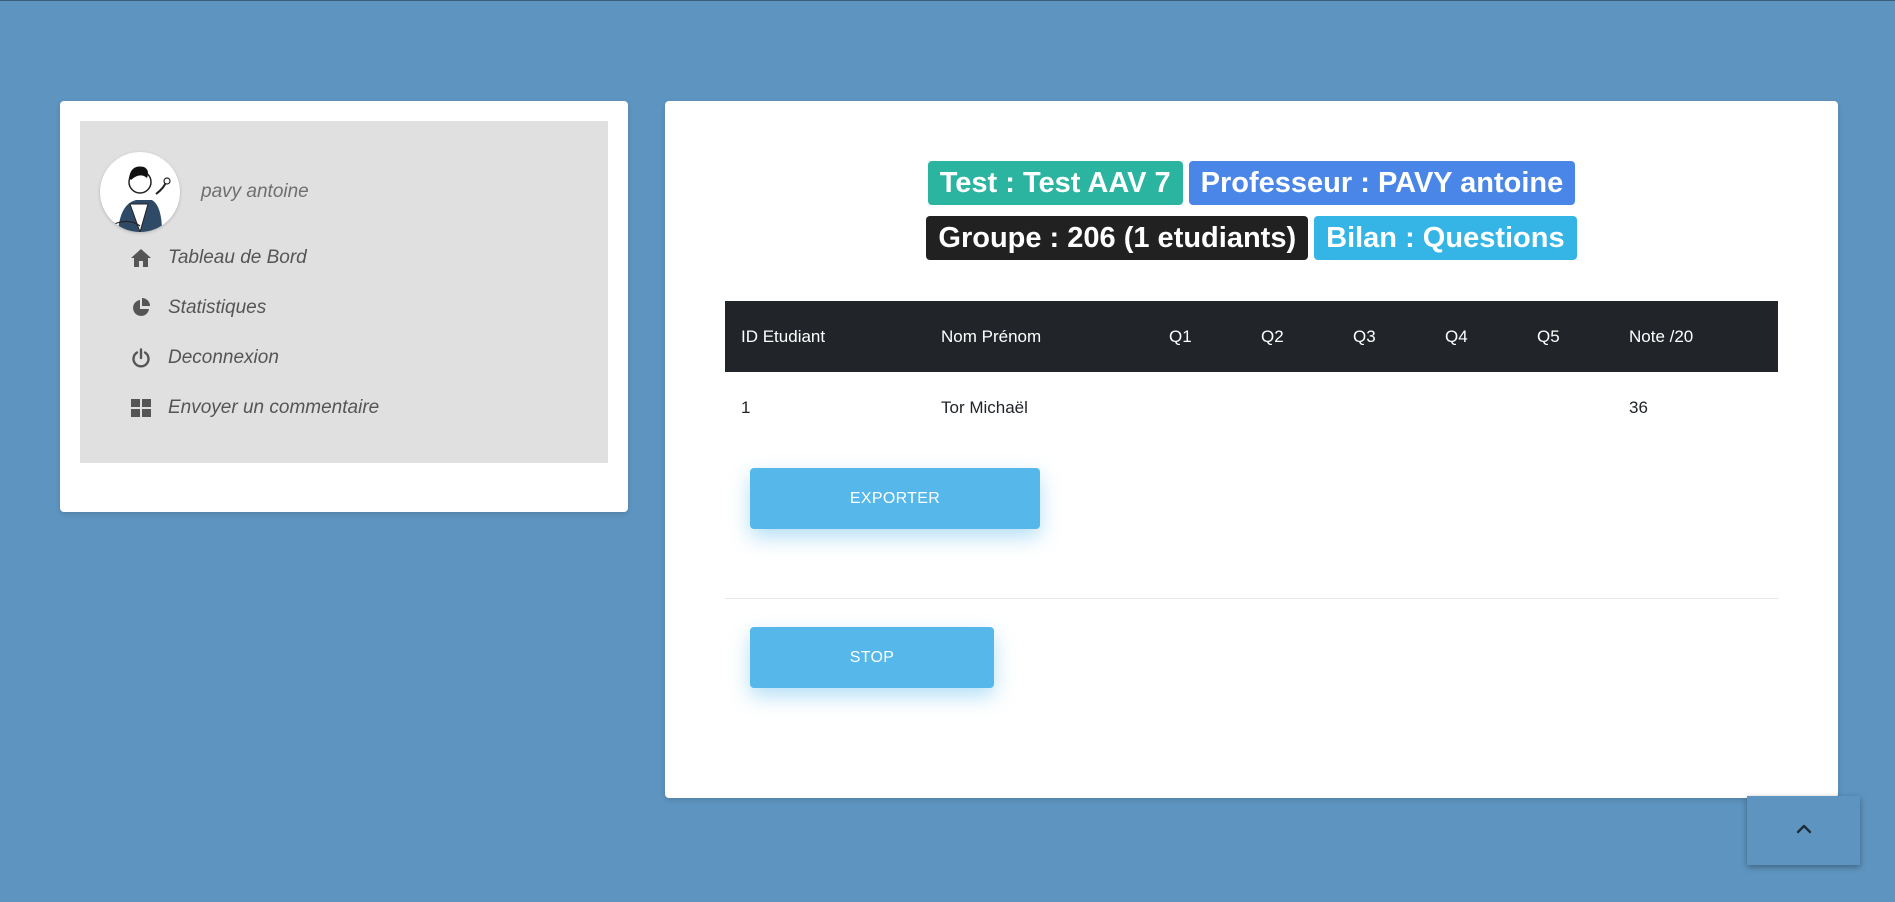  What do you see at coordinates (783, 336) in the screenshot?
I see `column-header: ID Etudiant` at bounding box center [783, 336].